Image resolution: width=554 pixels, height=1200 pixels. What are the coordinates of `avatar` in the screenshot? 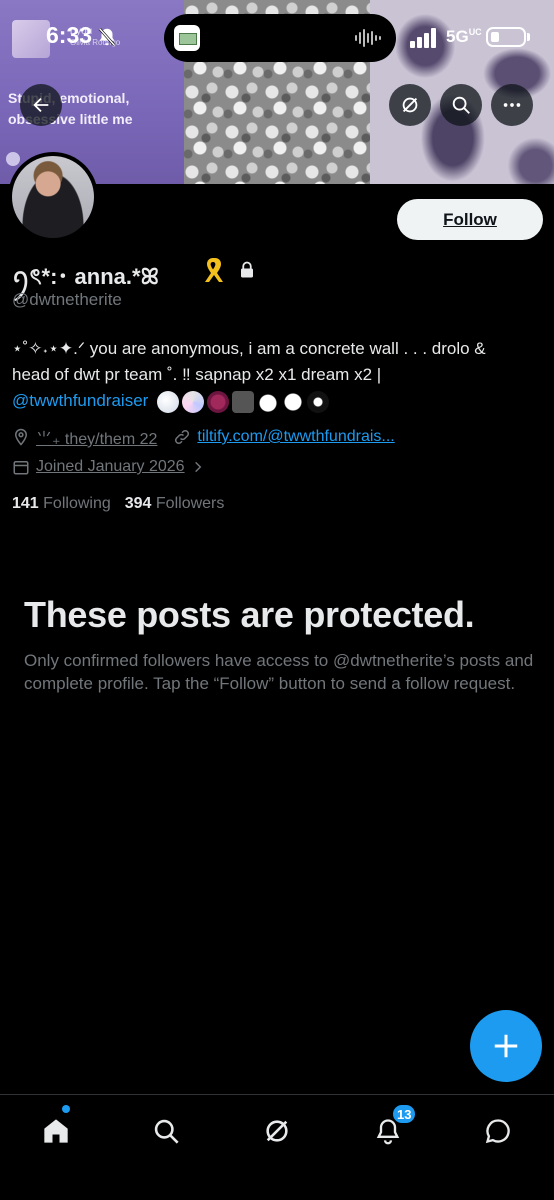 It's located at (53, 197).